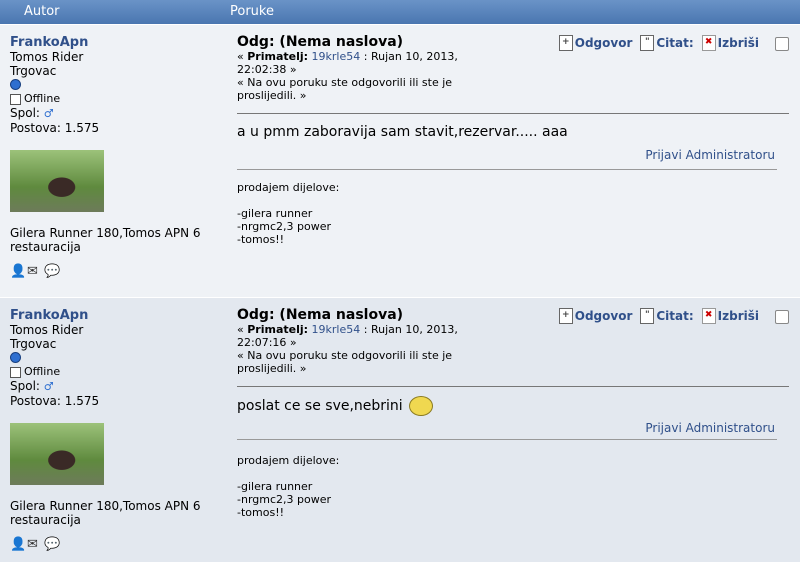  What do you see at coordinates (400, 12) in the screenshot?
I see `table-header: Autor Poruke` at bounding box center [400, 12].